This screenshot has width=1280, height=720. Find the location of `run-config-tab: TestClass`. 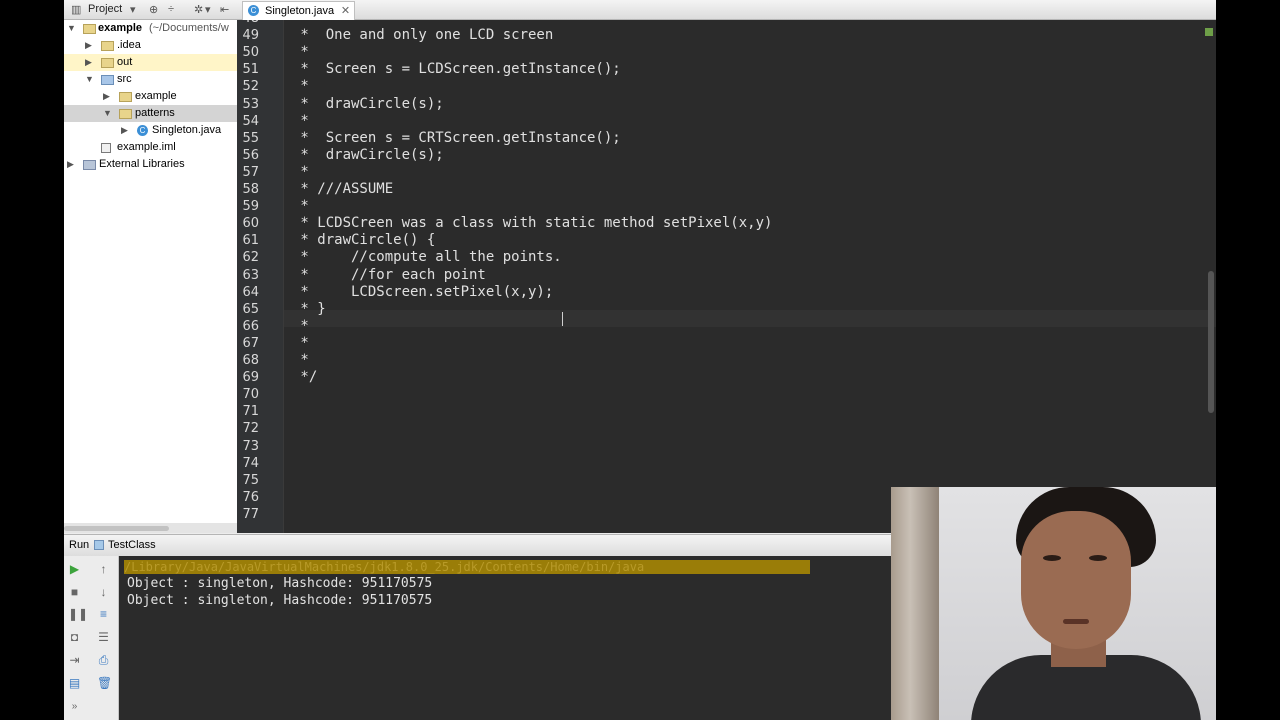

run-config-tab: TestClass is located at coordinates (125, 545).